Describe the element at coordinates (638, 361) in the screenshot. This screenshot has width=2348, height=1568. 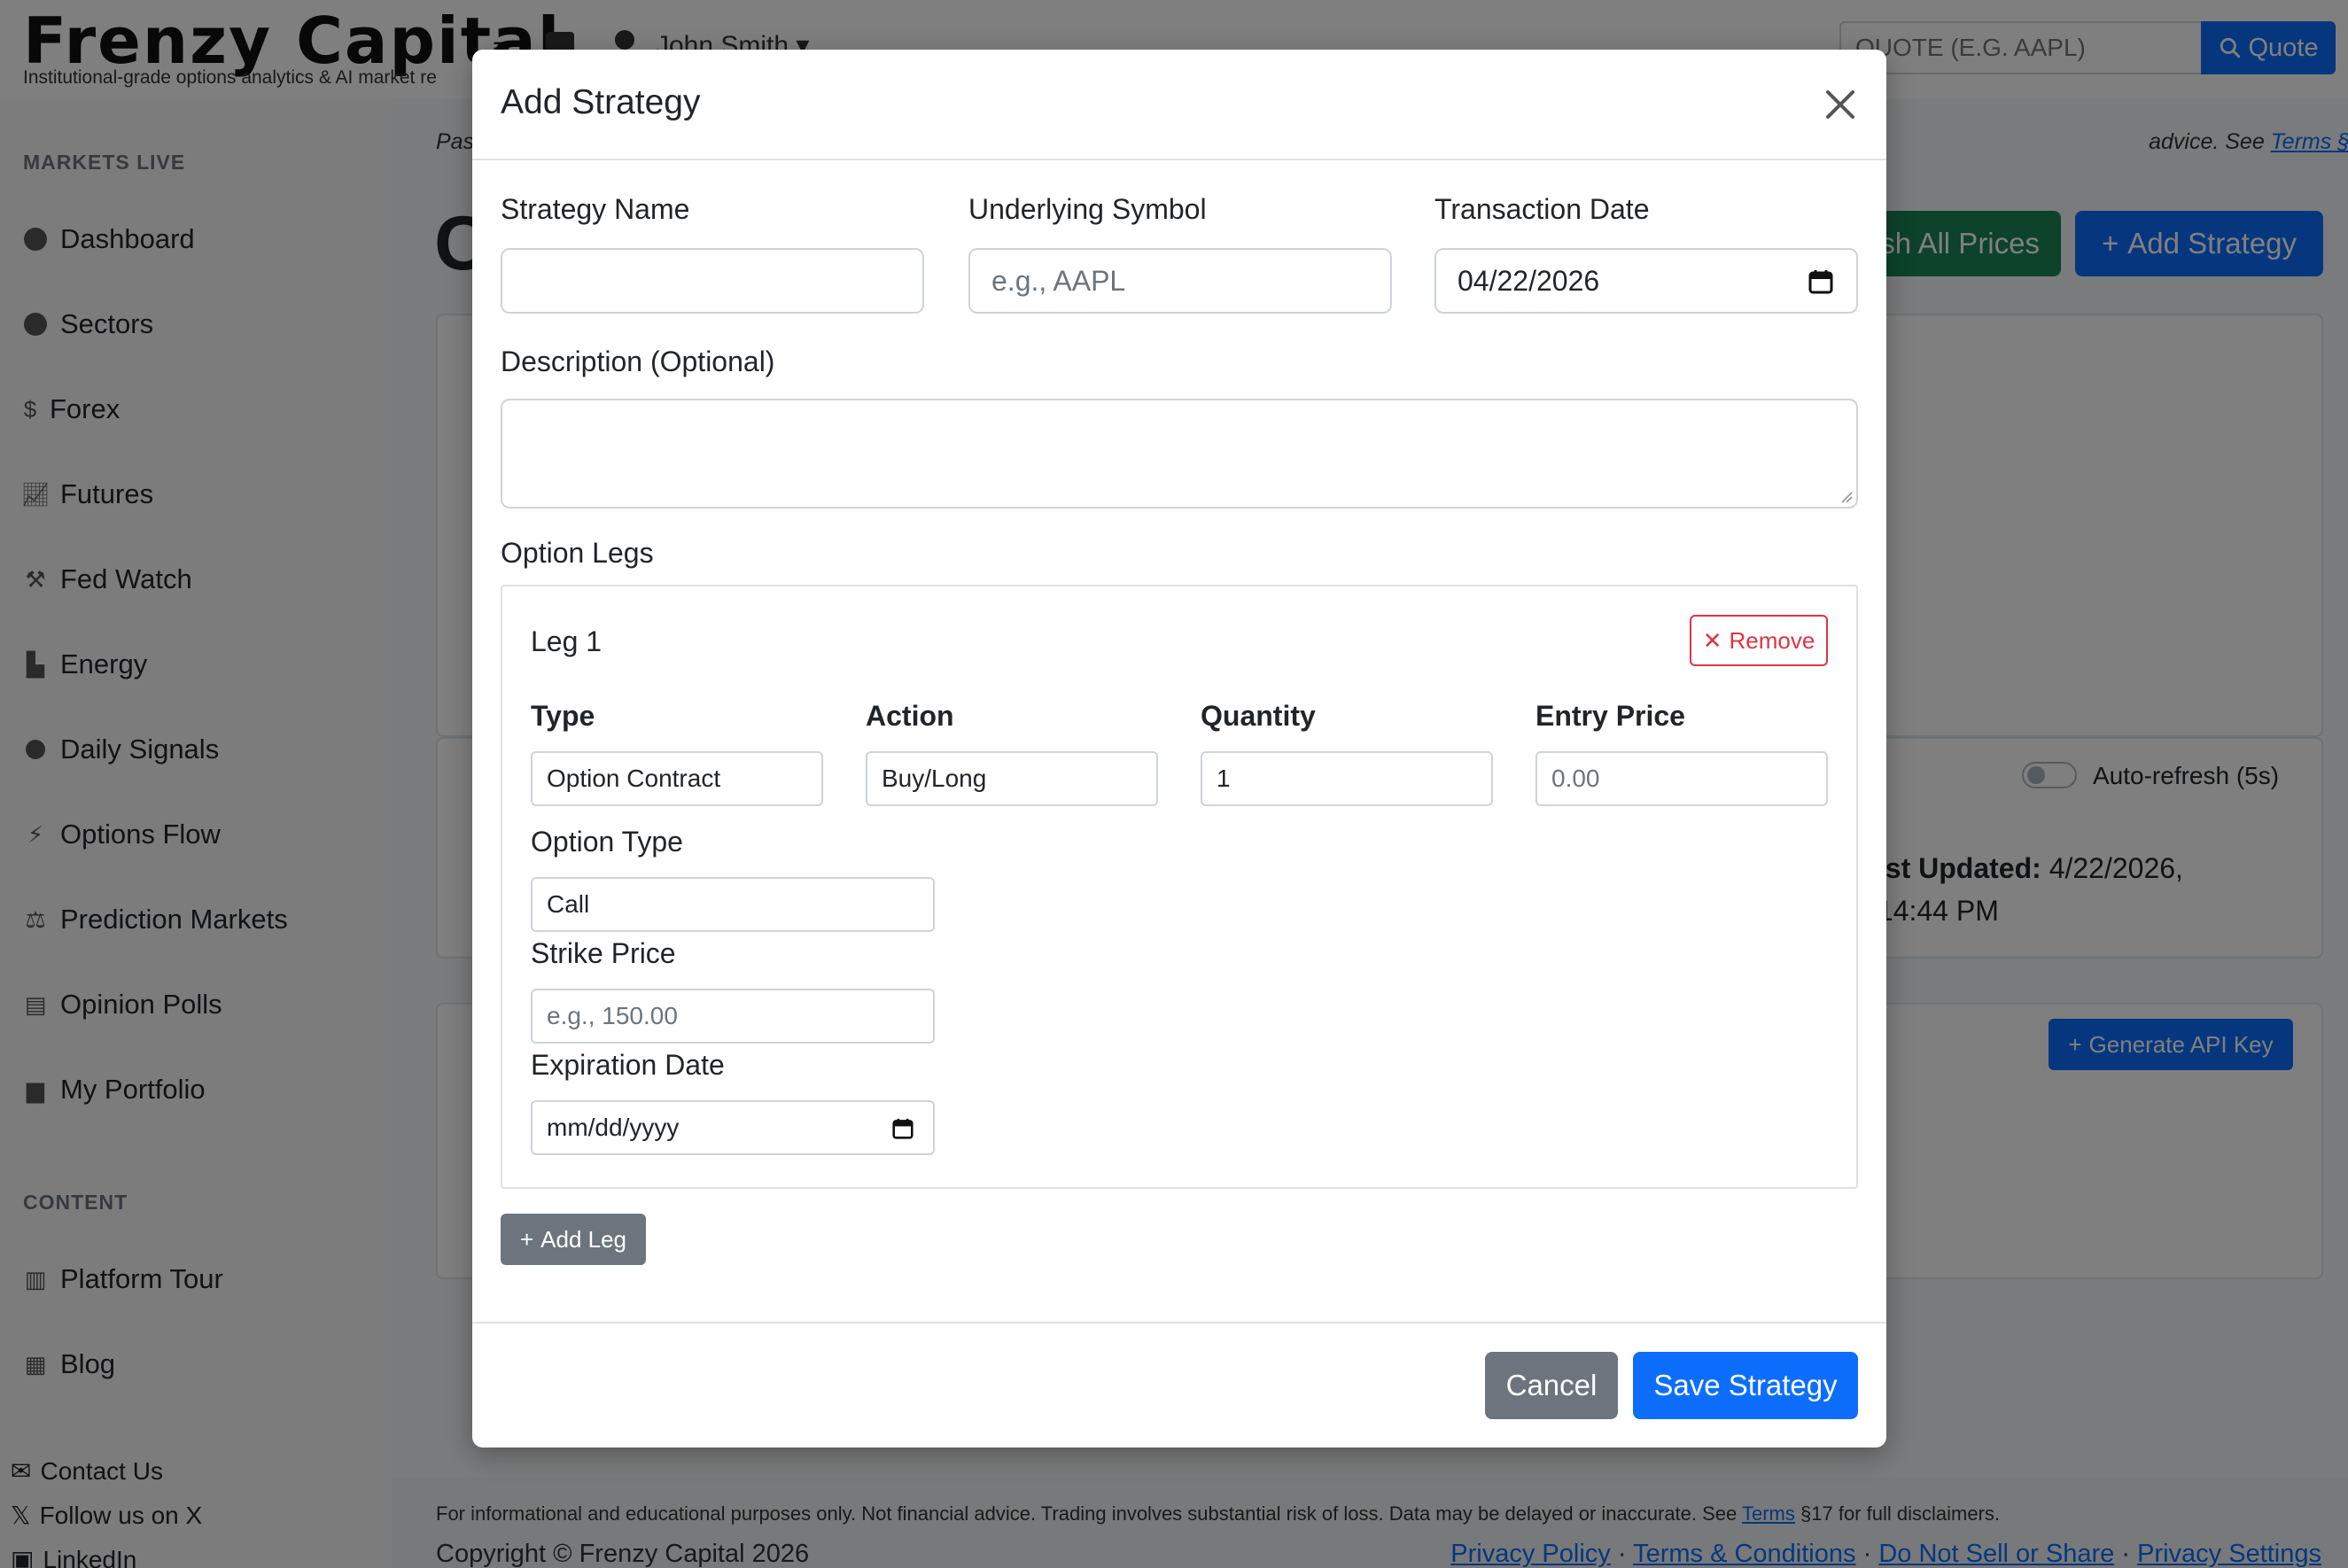
I see `description-label: Description (Optional)` at that location.